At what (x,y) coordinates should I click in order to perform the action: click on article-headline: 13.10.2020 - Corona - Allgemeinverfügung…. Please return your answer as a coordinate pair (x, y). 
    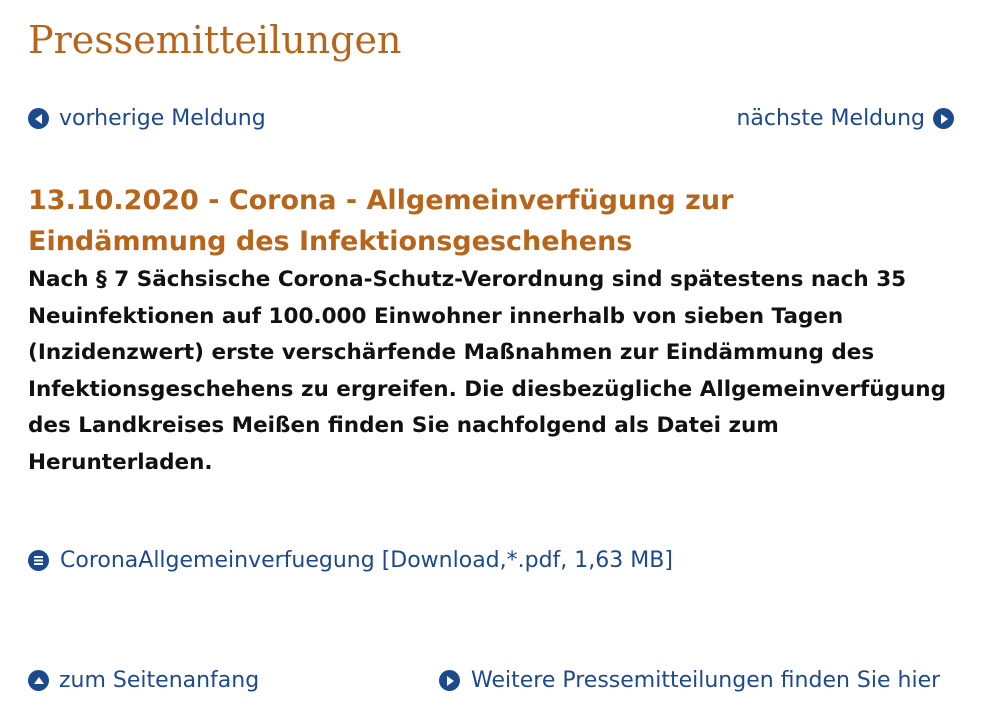
    Looking at the image, I should click on (381, 221).